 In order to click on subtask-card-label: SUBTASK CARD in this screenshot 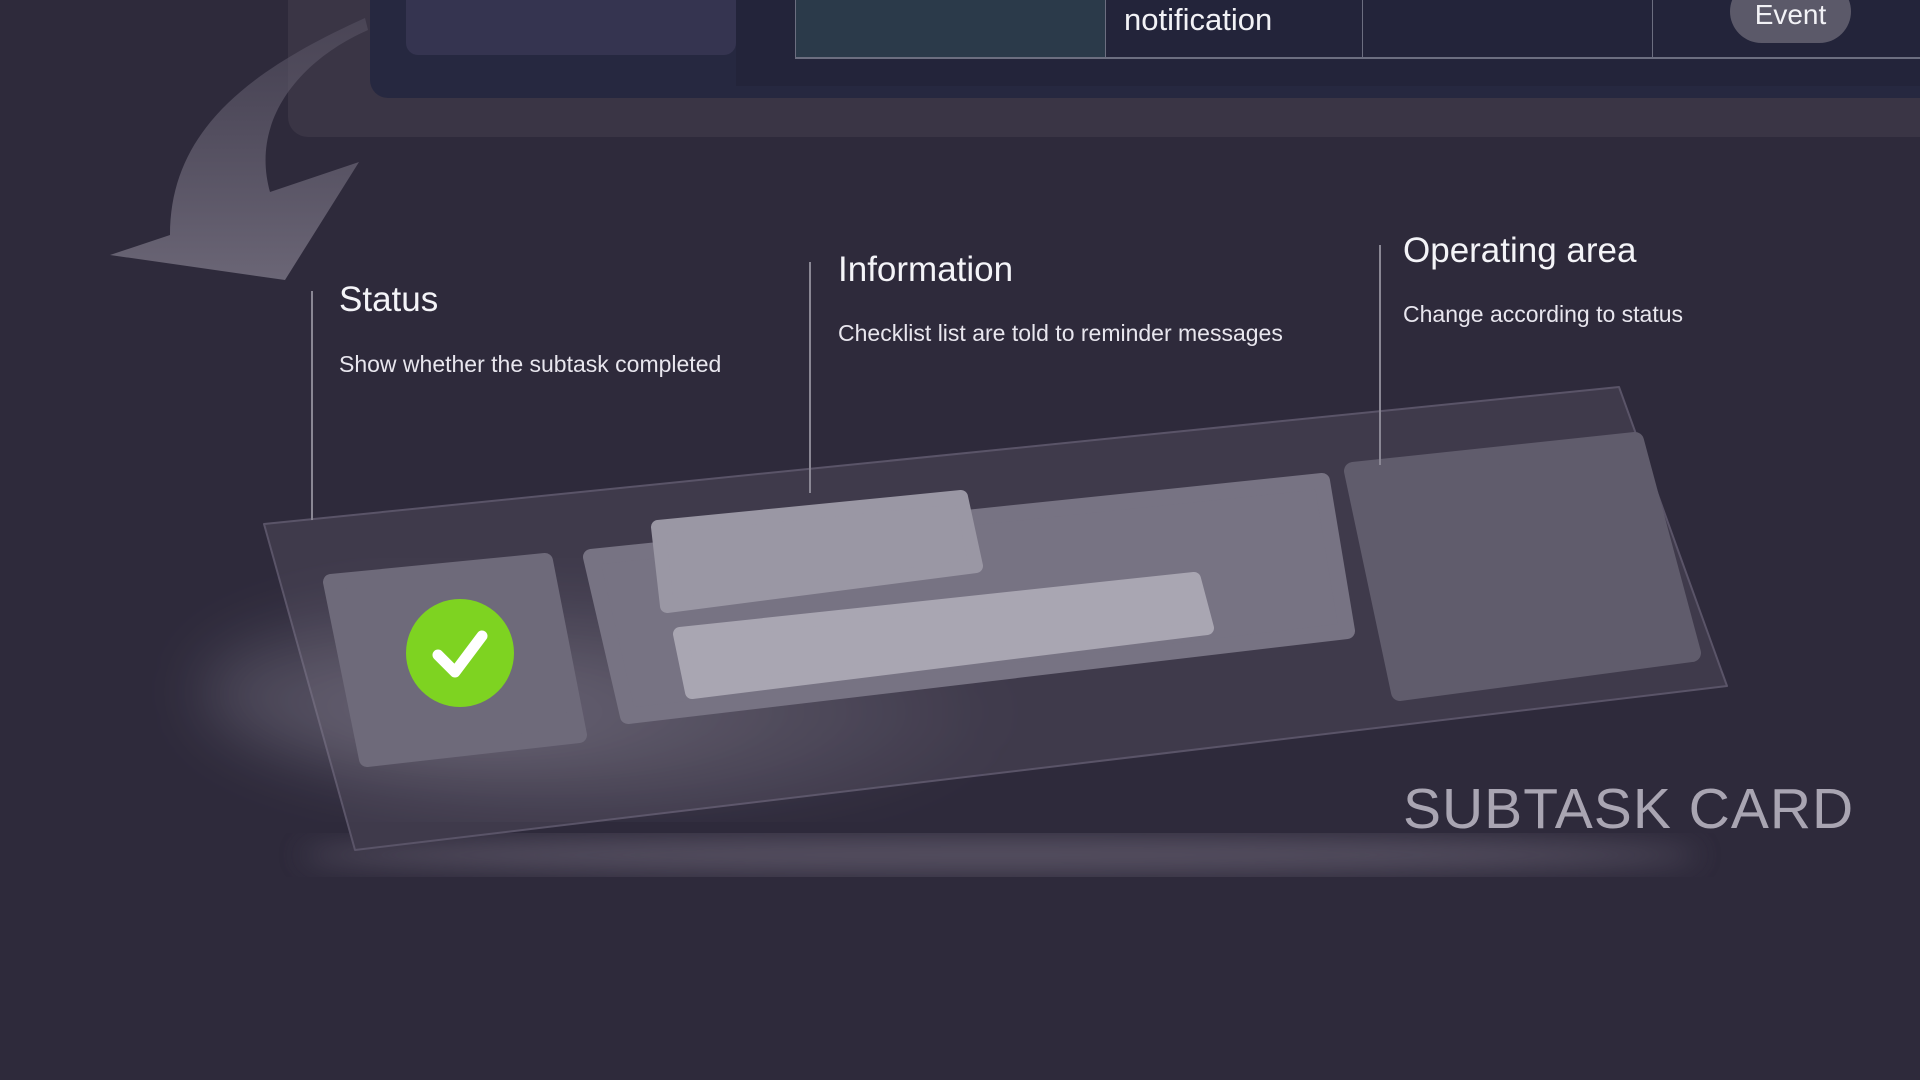, I will do `click(1629, 809)`.